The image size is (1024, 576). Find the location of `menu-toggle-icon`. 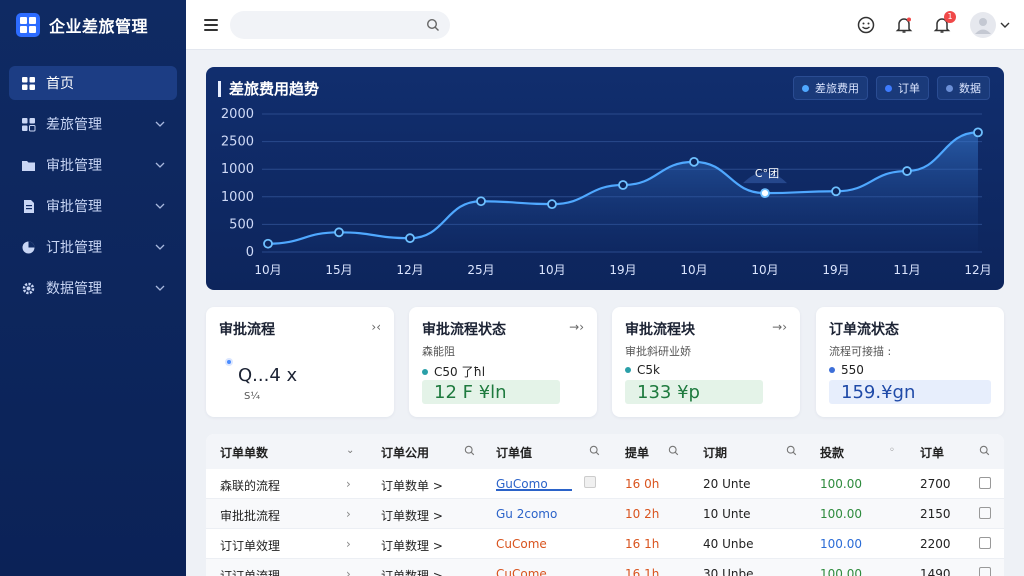

menu-toggle-icon is located at coordinates (211, 24).